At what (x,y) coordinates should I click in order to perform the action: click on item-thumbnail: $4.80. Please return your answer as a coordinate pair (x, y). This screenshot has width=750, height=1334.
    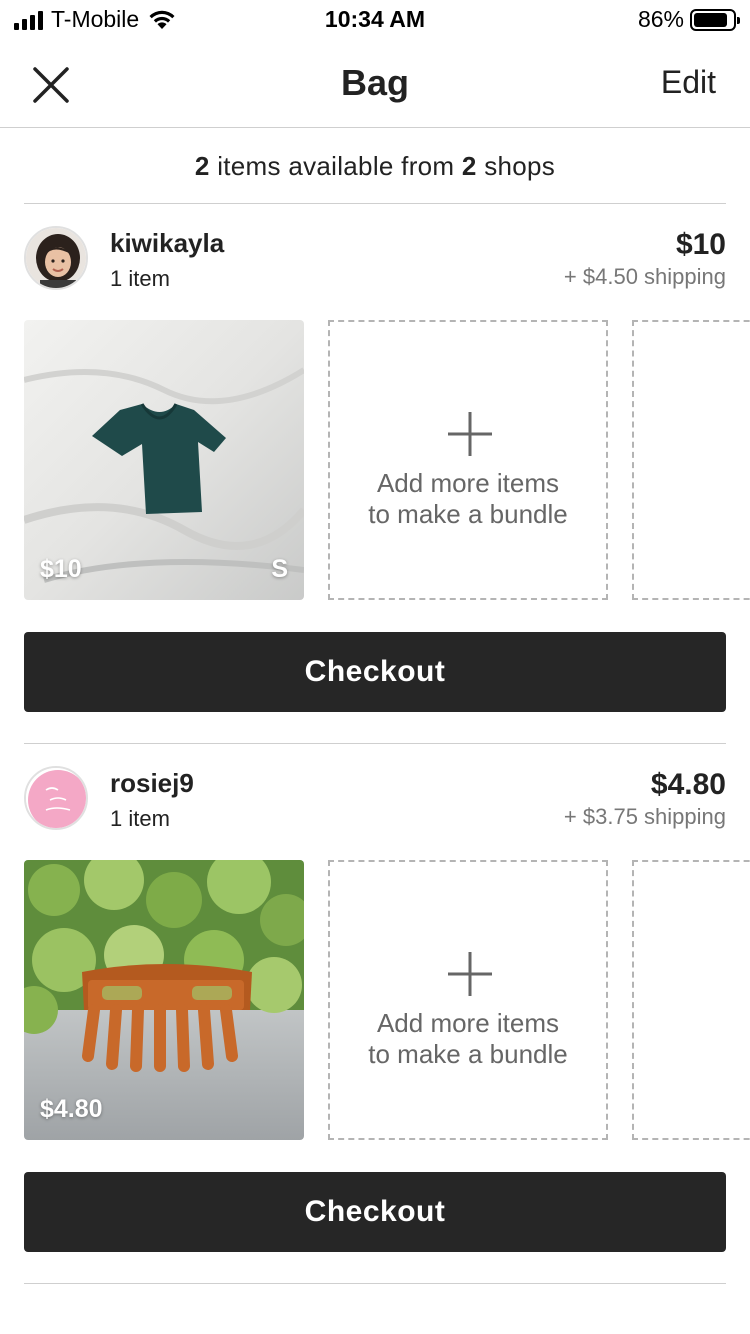
    Looking at the image, I should click on (164, 1000).